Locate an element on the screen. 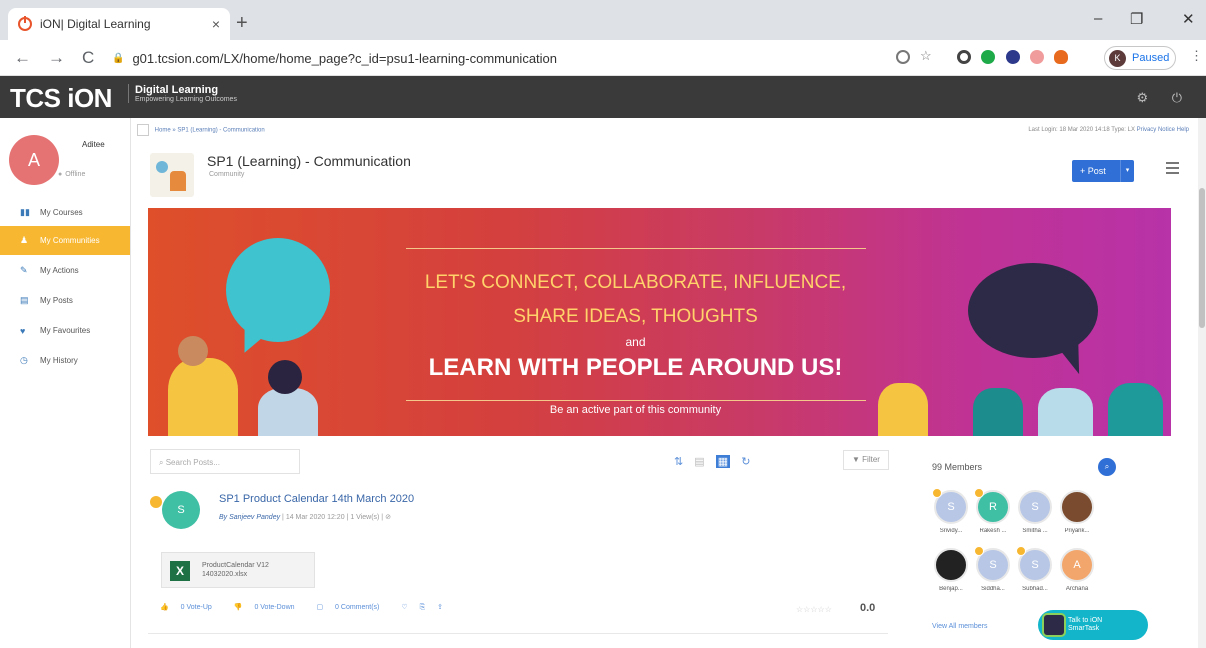  extension-k-icon is located at coordinates (1013, 57).